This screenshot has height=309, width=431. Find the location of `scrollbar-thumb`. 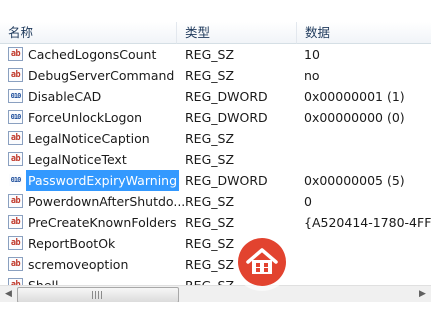

scrollbar-thumb is located at coordinates (98, 295).